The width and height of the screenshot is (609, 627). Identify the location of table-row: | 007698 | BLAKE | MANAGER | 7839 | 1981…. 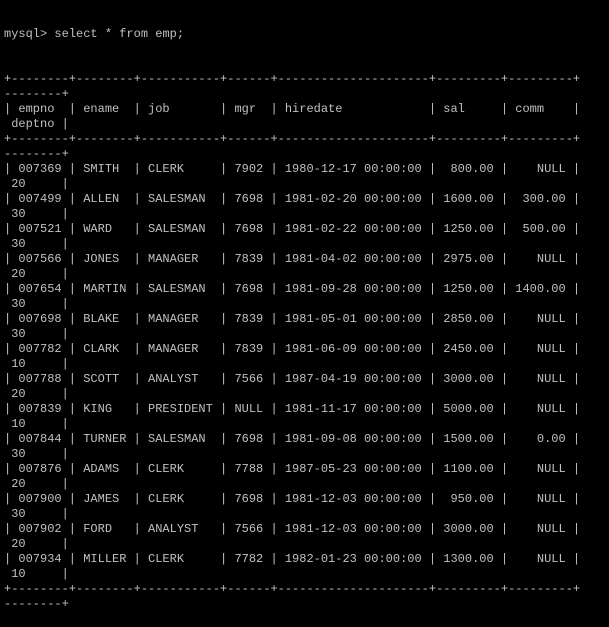
(292, 319).